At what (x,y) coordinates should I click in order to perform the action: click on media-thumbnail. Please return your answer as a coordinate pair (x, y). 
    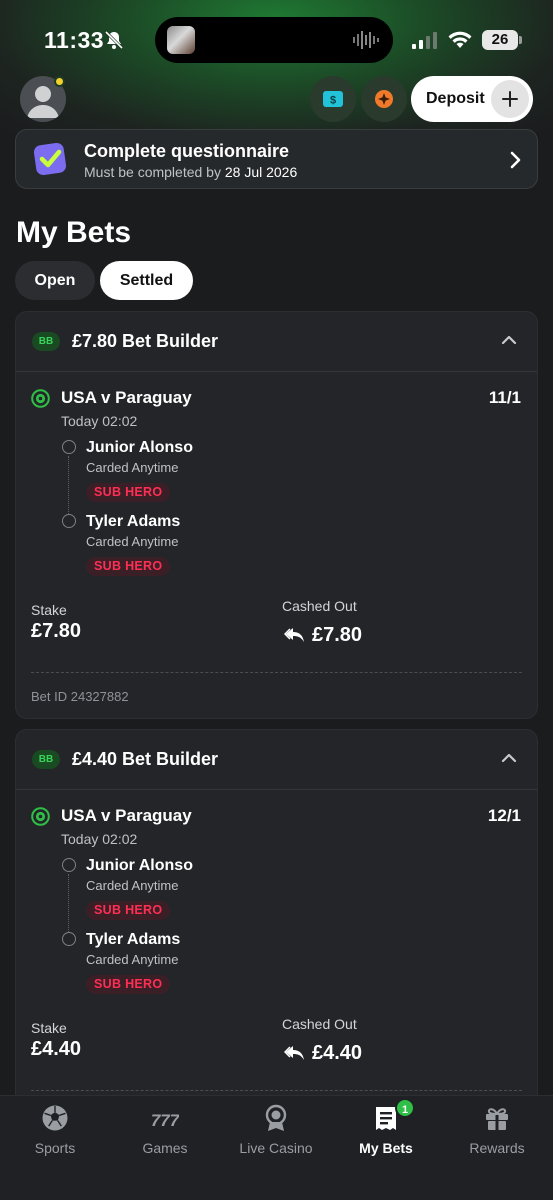
    Looking at the image, I should click on (181, 40).